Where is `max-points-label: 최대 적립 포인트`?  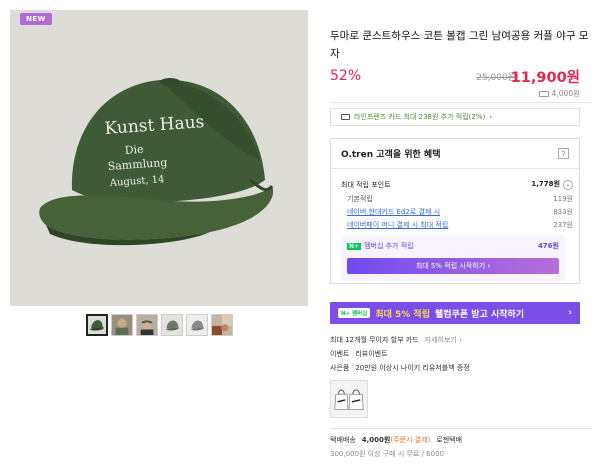
max-points-label: 최대 적립 포인트 is located at coordinates (366, 184).